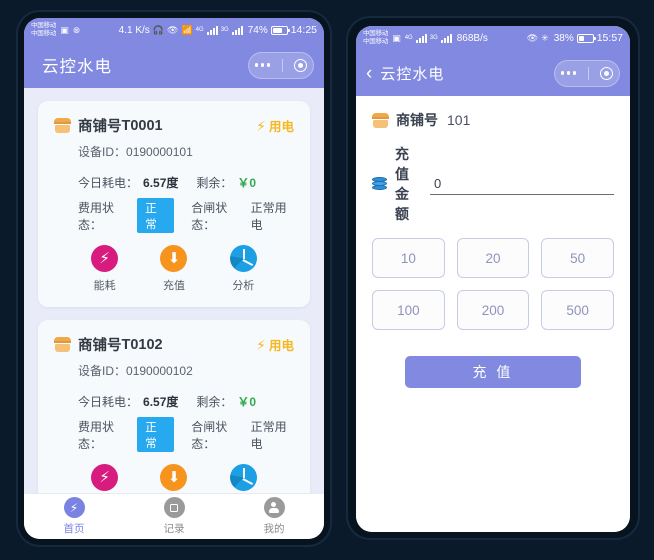 Image resolution: width=654 pixels, height=560 pixels. Describe the element at coordinates (369, 73) in the screenshot. I see `back-icon: ‹` at that location.